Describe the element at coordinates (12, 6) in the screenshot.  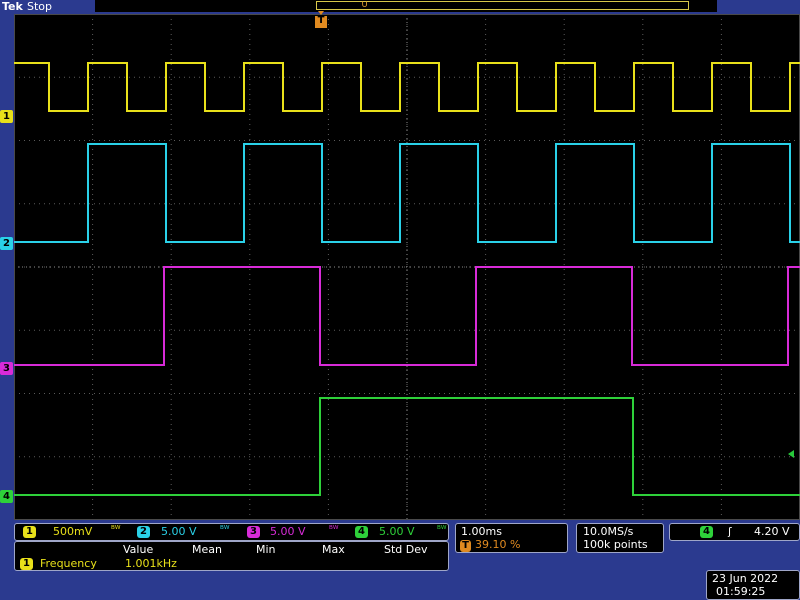
I see `brand-label: Tek` at that location.